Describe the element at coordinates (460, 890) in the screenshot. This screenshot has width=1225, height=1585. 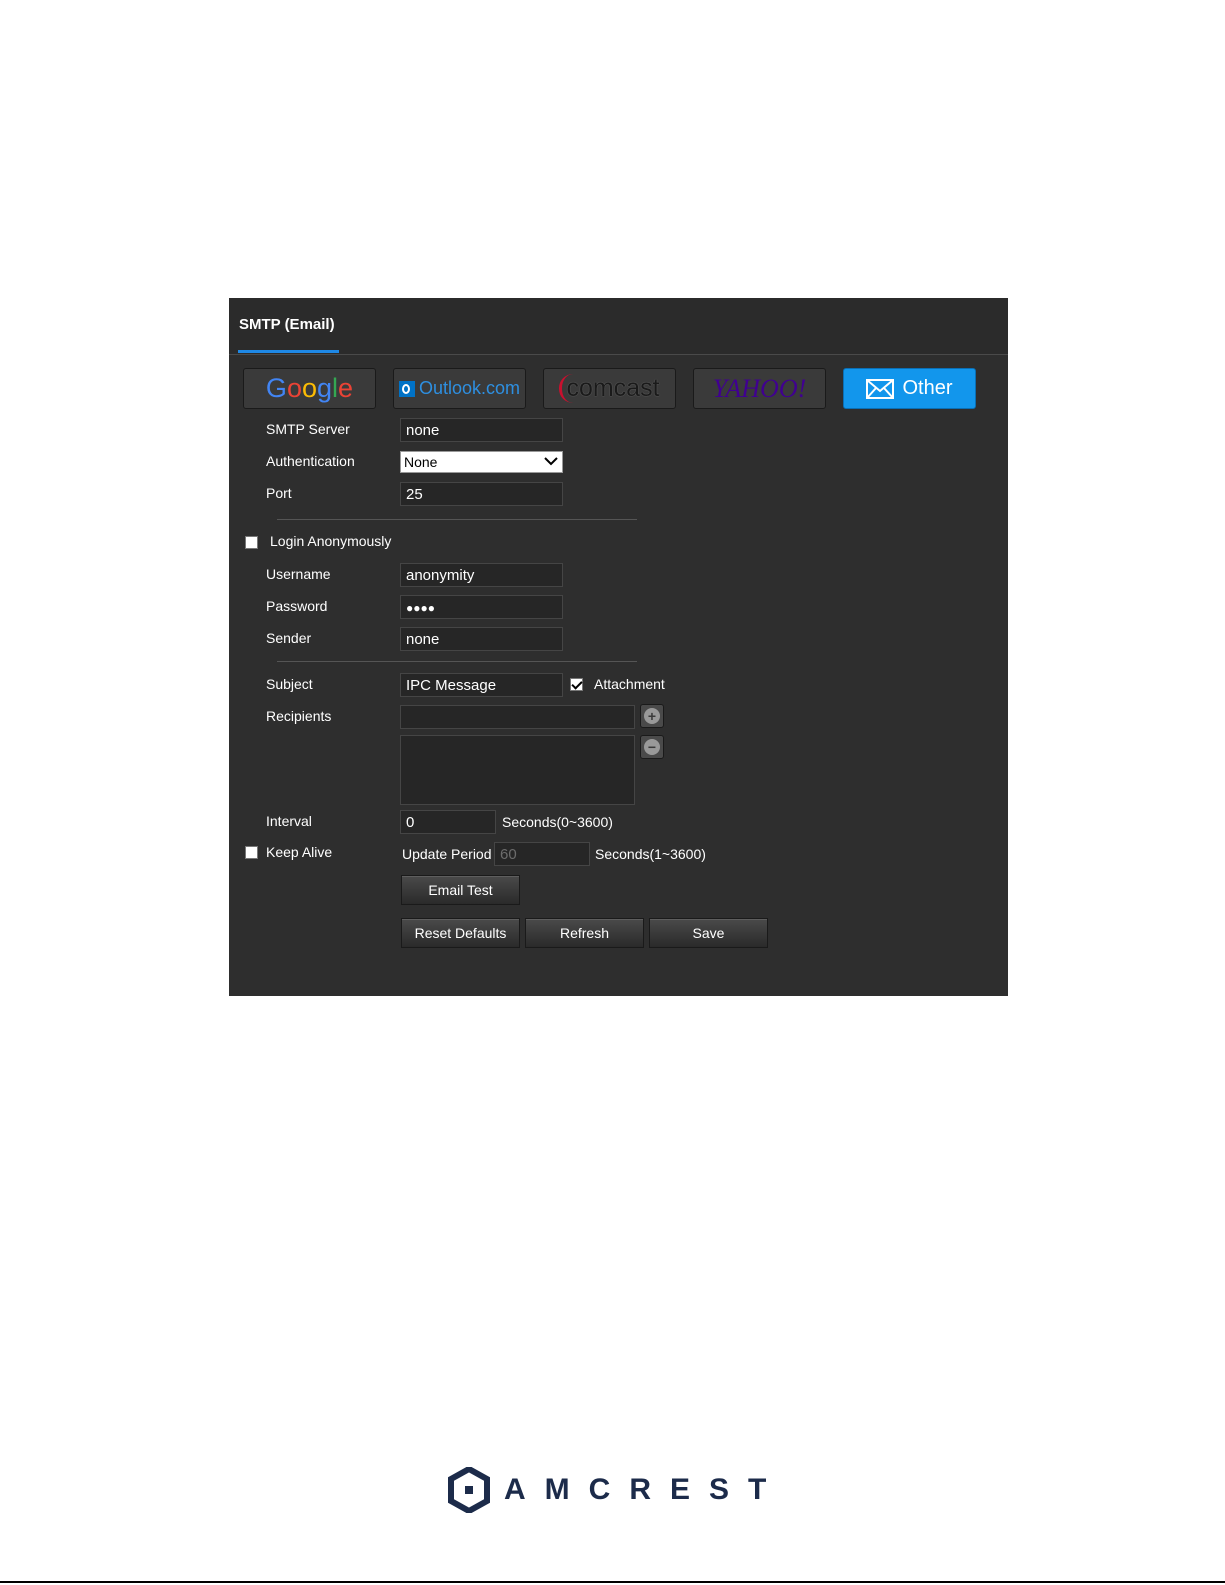
I see `email-test-button: Email Test` at that location.